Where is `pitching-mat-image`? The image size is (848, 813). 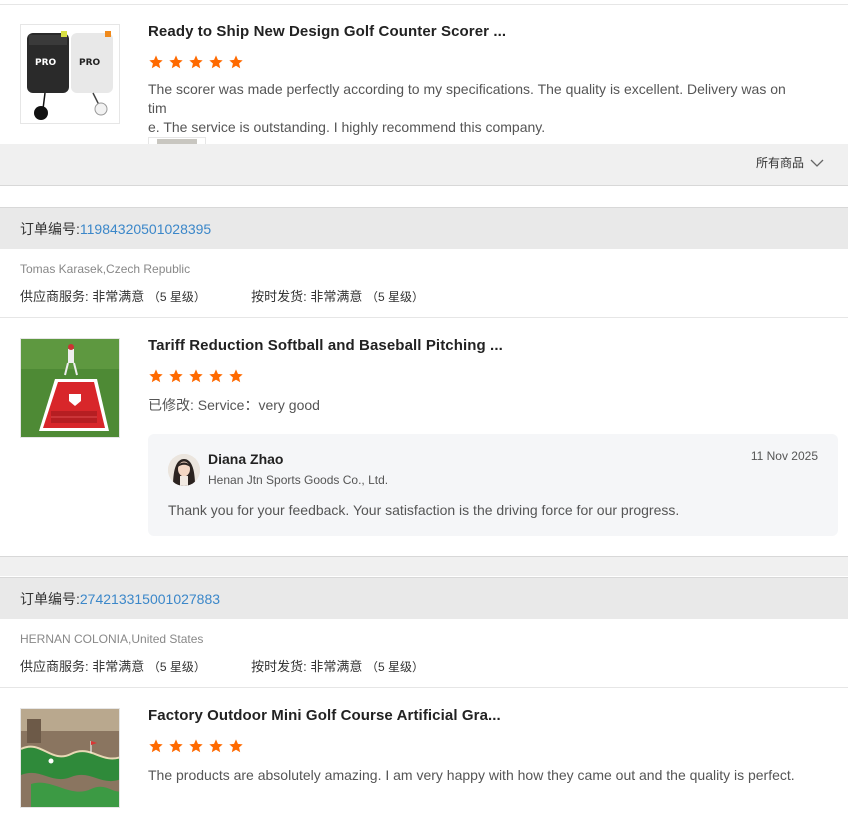
pitching-mat-image is located at coordinates (70, 388).